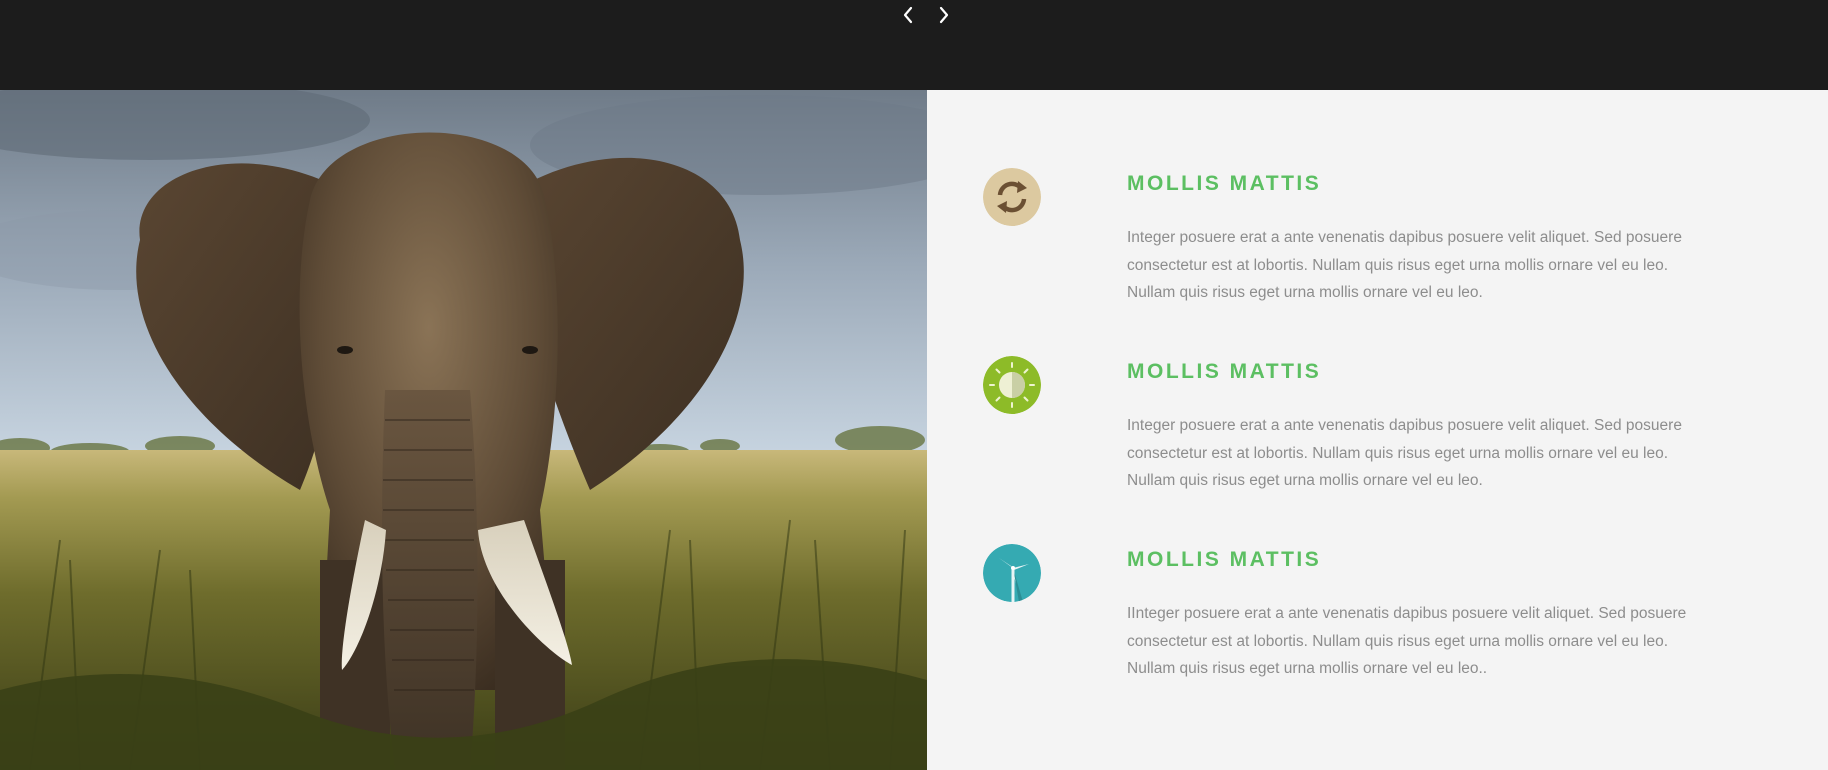 The width and height of the screenshot is (1828, 770). I want to click on prev-slide-button, so click(908, 15).